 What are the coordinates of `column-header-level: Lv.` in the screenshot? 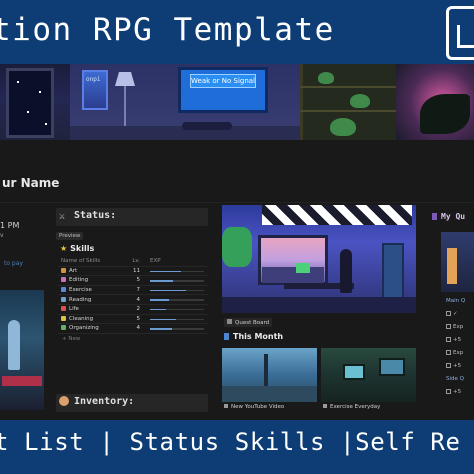 It's located at (131, 261).